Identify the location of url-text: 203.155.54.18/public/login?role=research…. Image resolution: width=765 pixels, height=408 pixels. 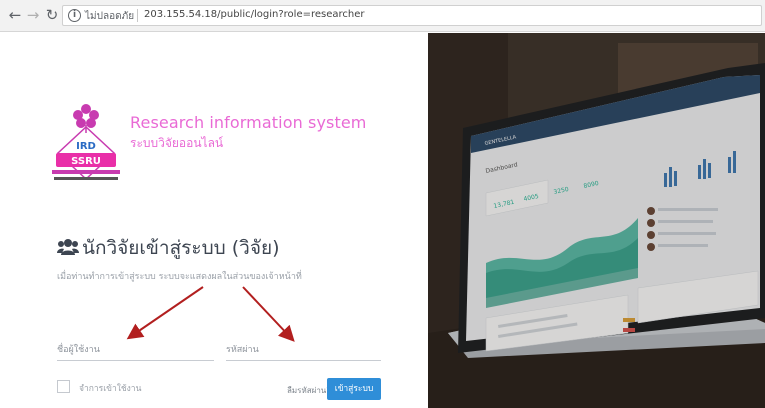
(254, 14).